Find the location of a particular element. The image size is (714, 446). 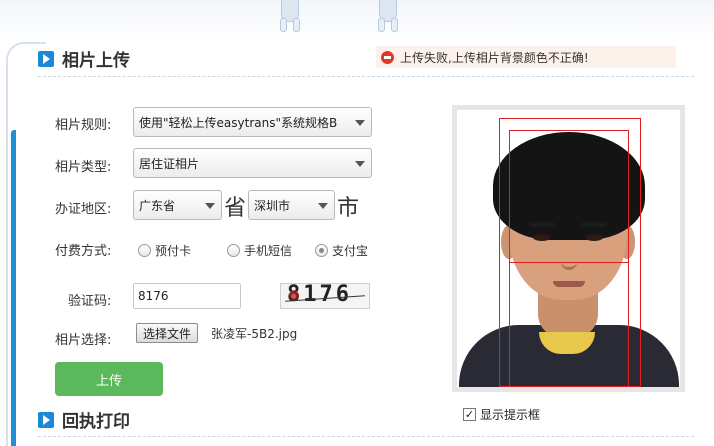

photo-rule-value: 使用"轻松上传easytrans"系统规格B is located at coordinates (238, 122).